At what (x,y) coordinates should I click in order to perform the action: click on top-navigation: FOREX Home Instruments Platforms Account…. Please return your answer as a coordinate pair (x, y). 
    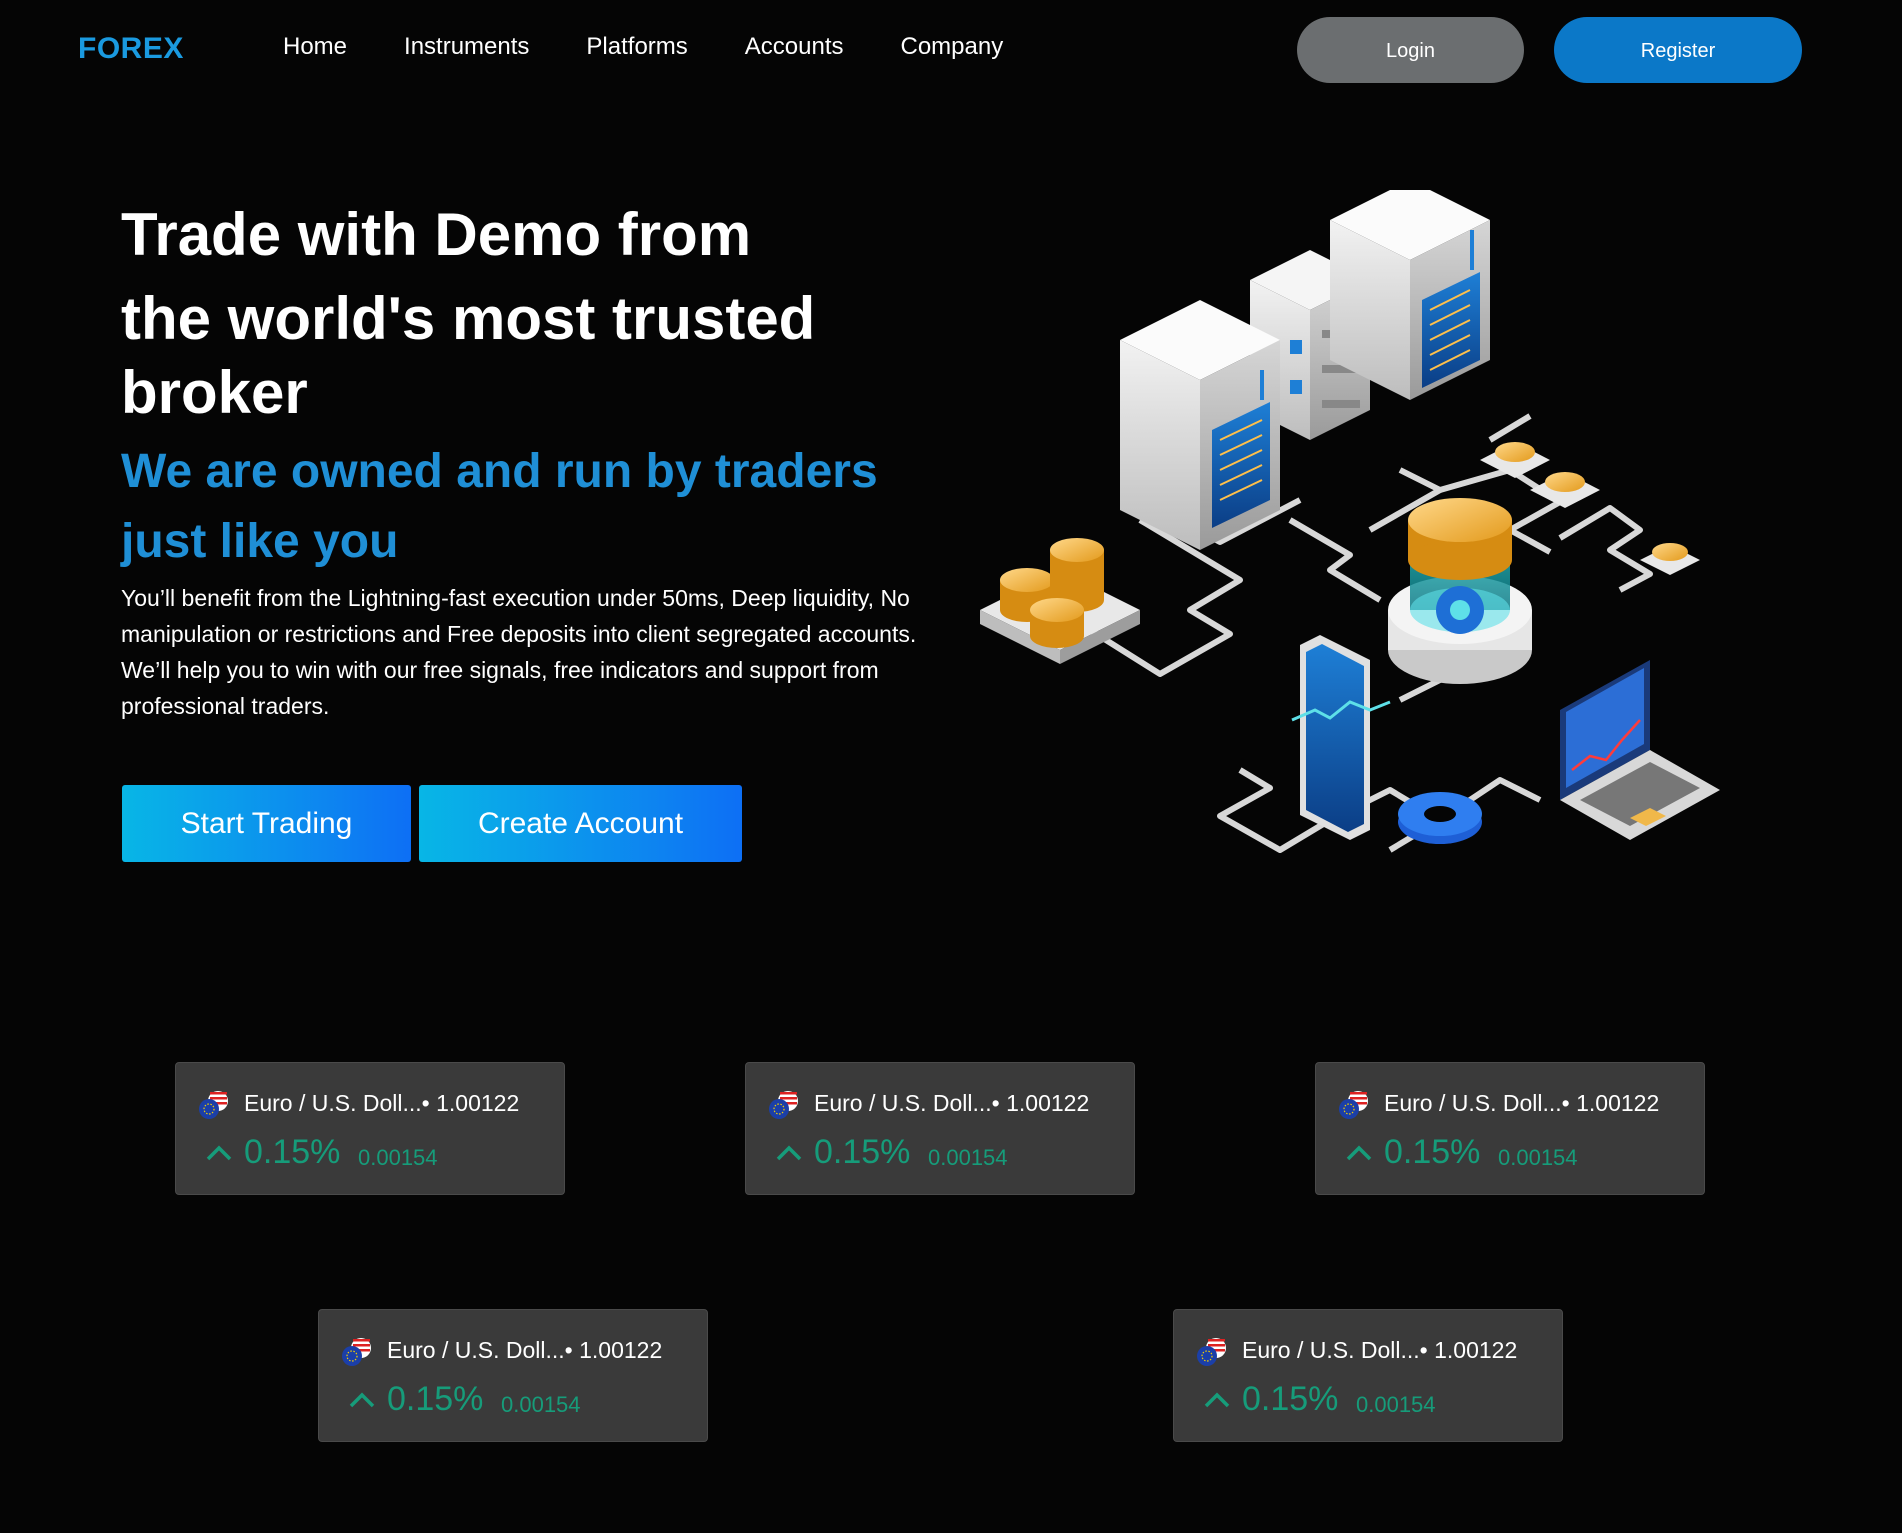
    Looking at the image, I should click on (951, 50).